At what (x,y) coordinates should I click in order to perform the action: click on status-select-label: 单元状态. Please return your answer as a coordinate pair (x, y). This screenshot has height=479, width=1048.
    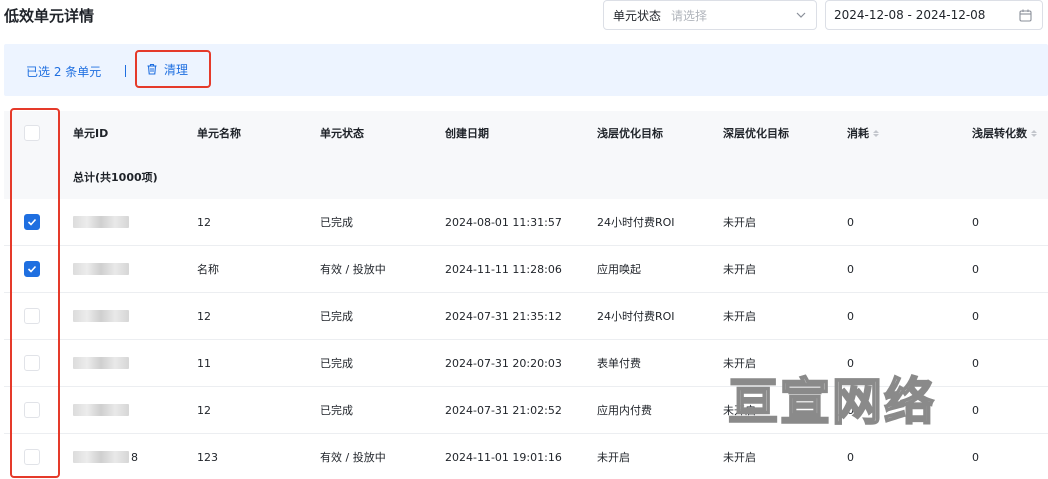
    Looking at the image, I should click on (637, 15).